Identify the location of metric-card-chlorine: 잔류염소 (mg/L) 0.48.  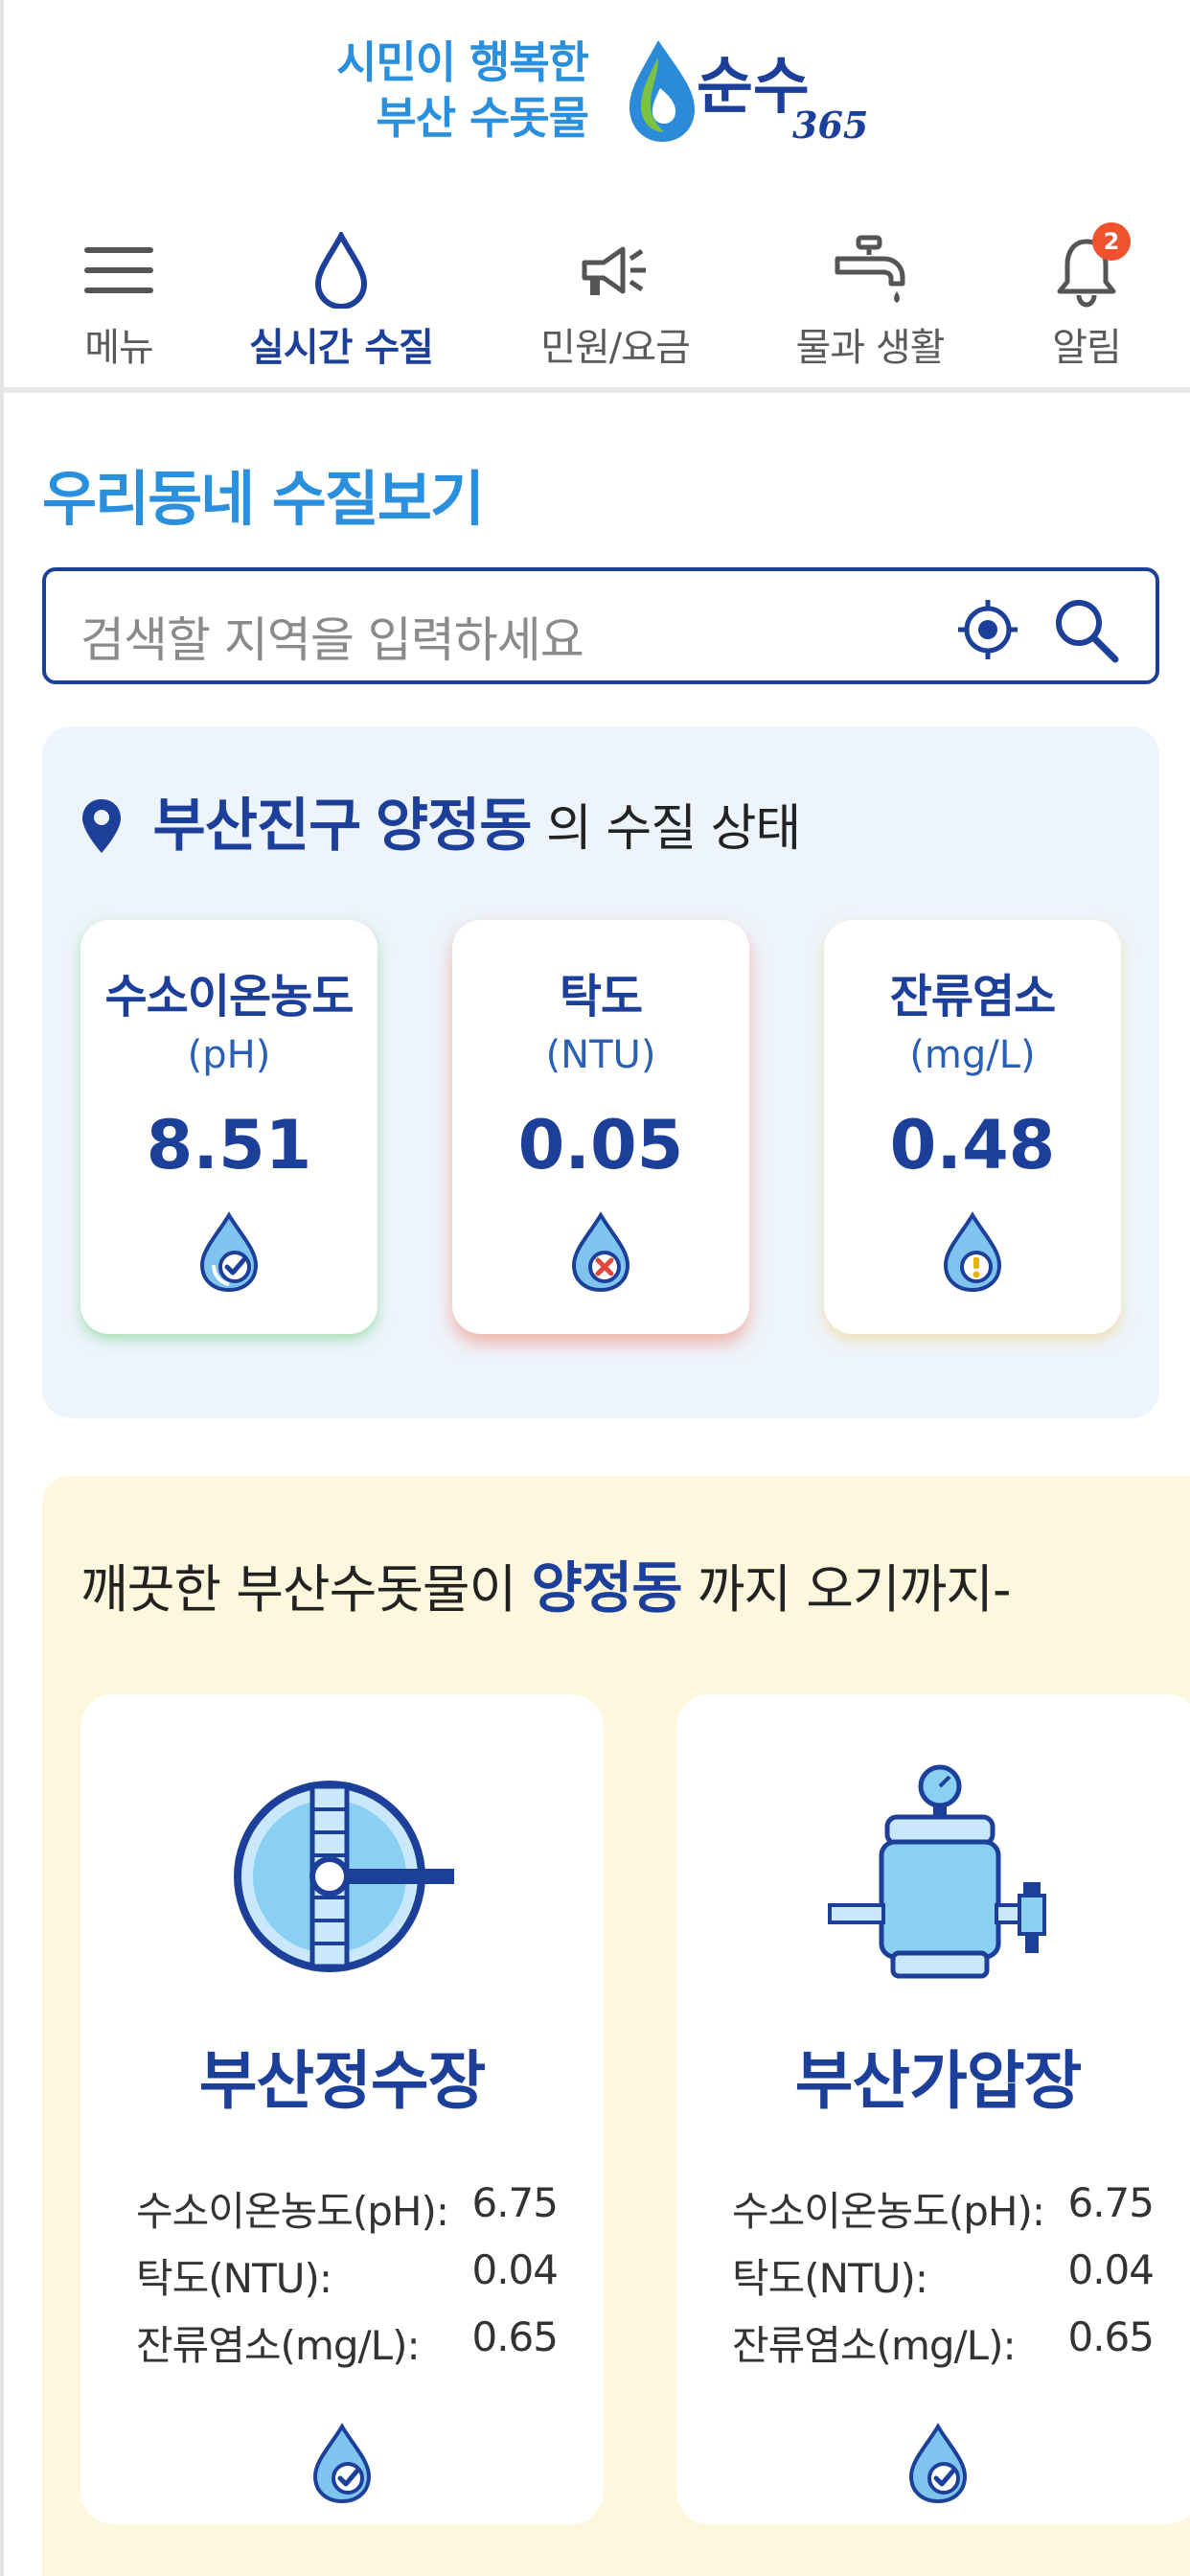
(973, 1127).